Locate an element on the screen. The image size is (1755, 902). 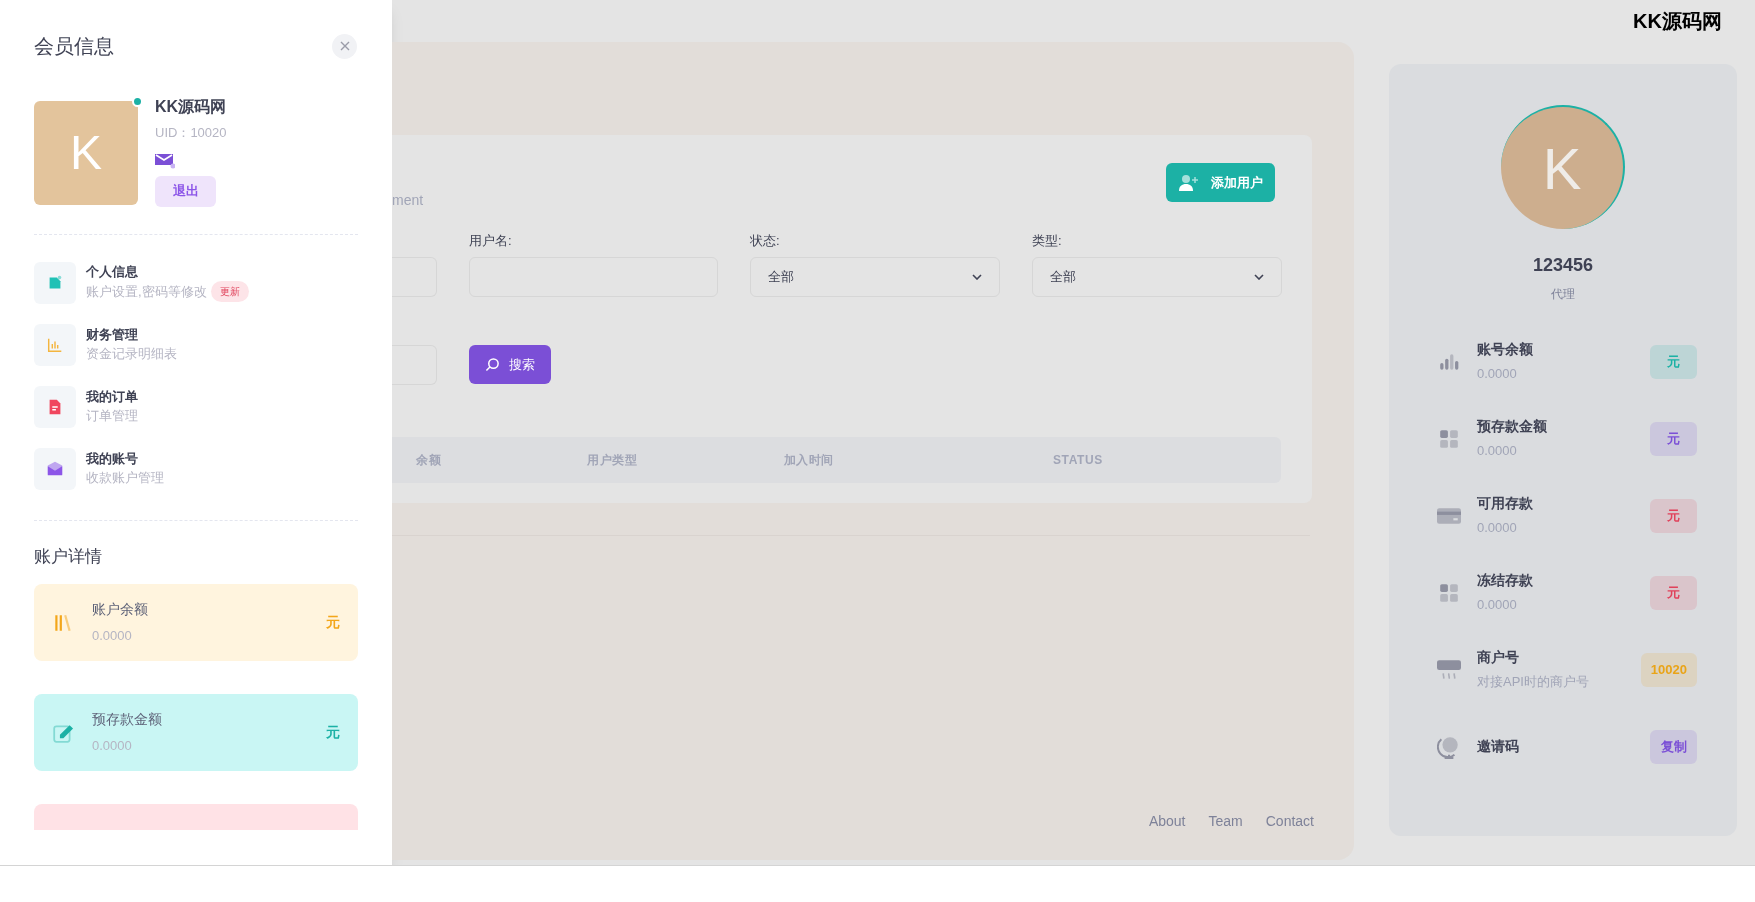
drawer-title: 会员信息 is located at coordinates (74, 46).